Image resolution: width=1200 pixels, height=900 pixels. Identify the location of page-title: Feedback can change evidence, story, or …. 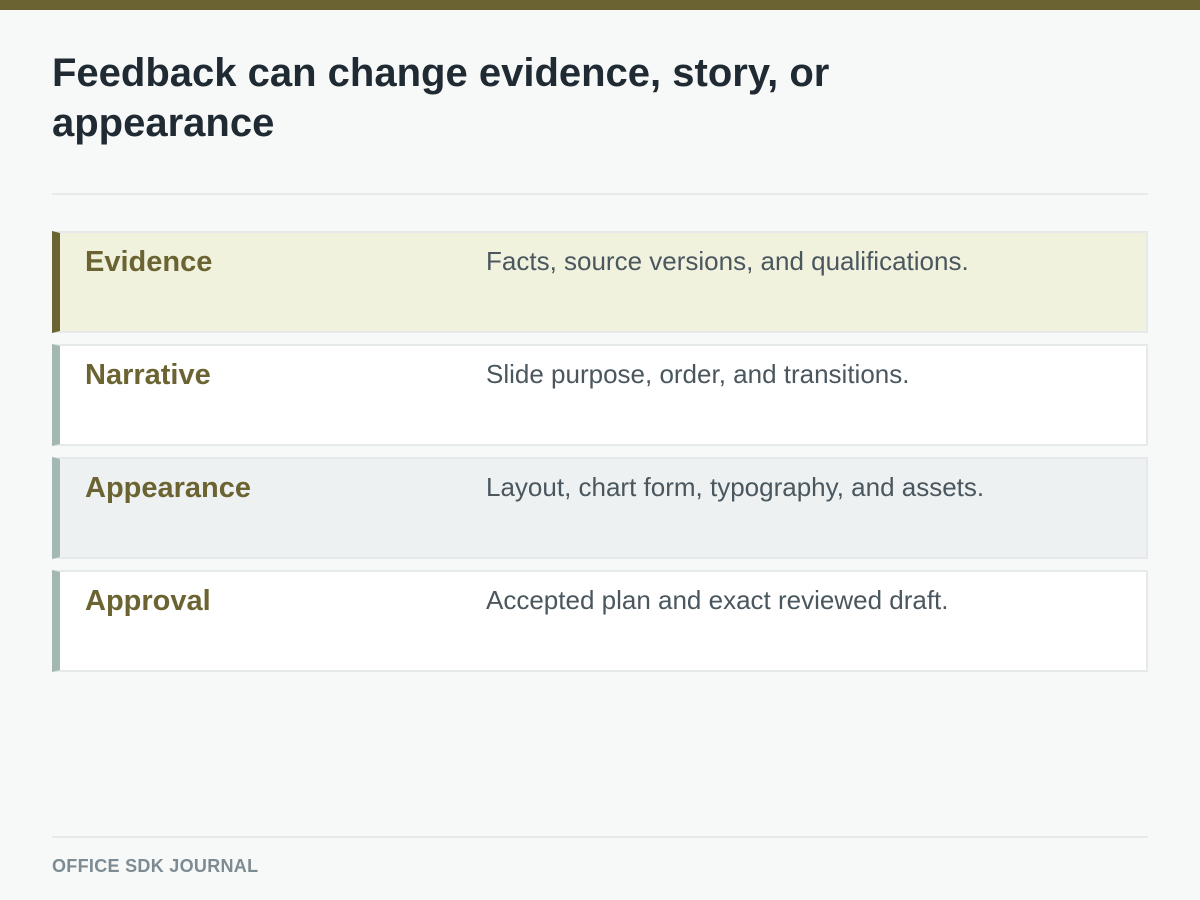
(441, 98).